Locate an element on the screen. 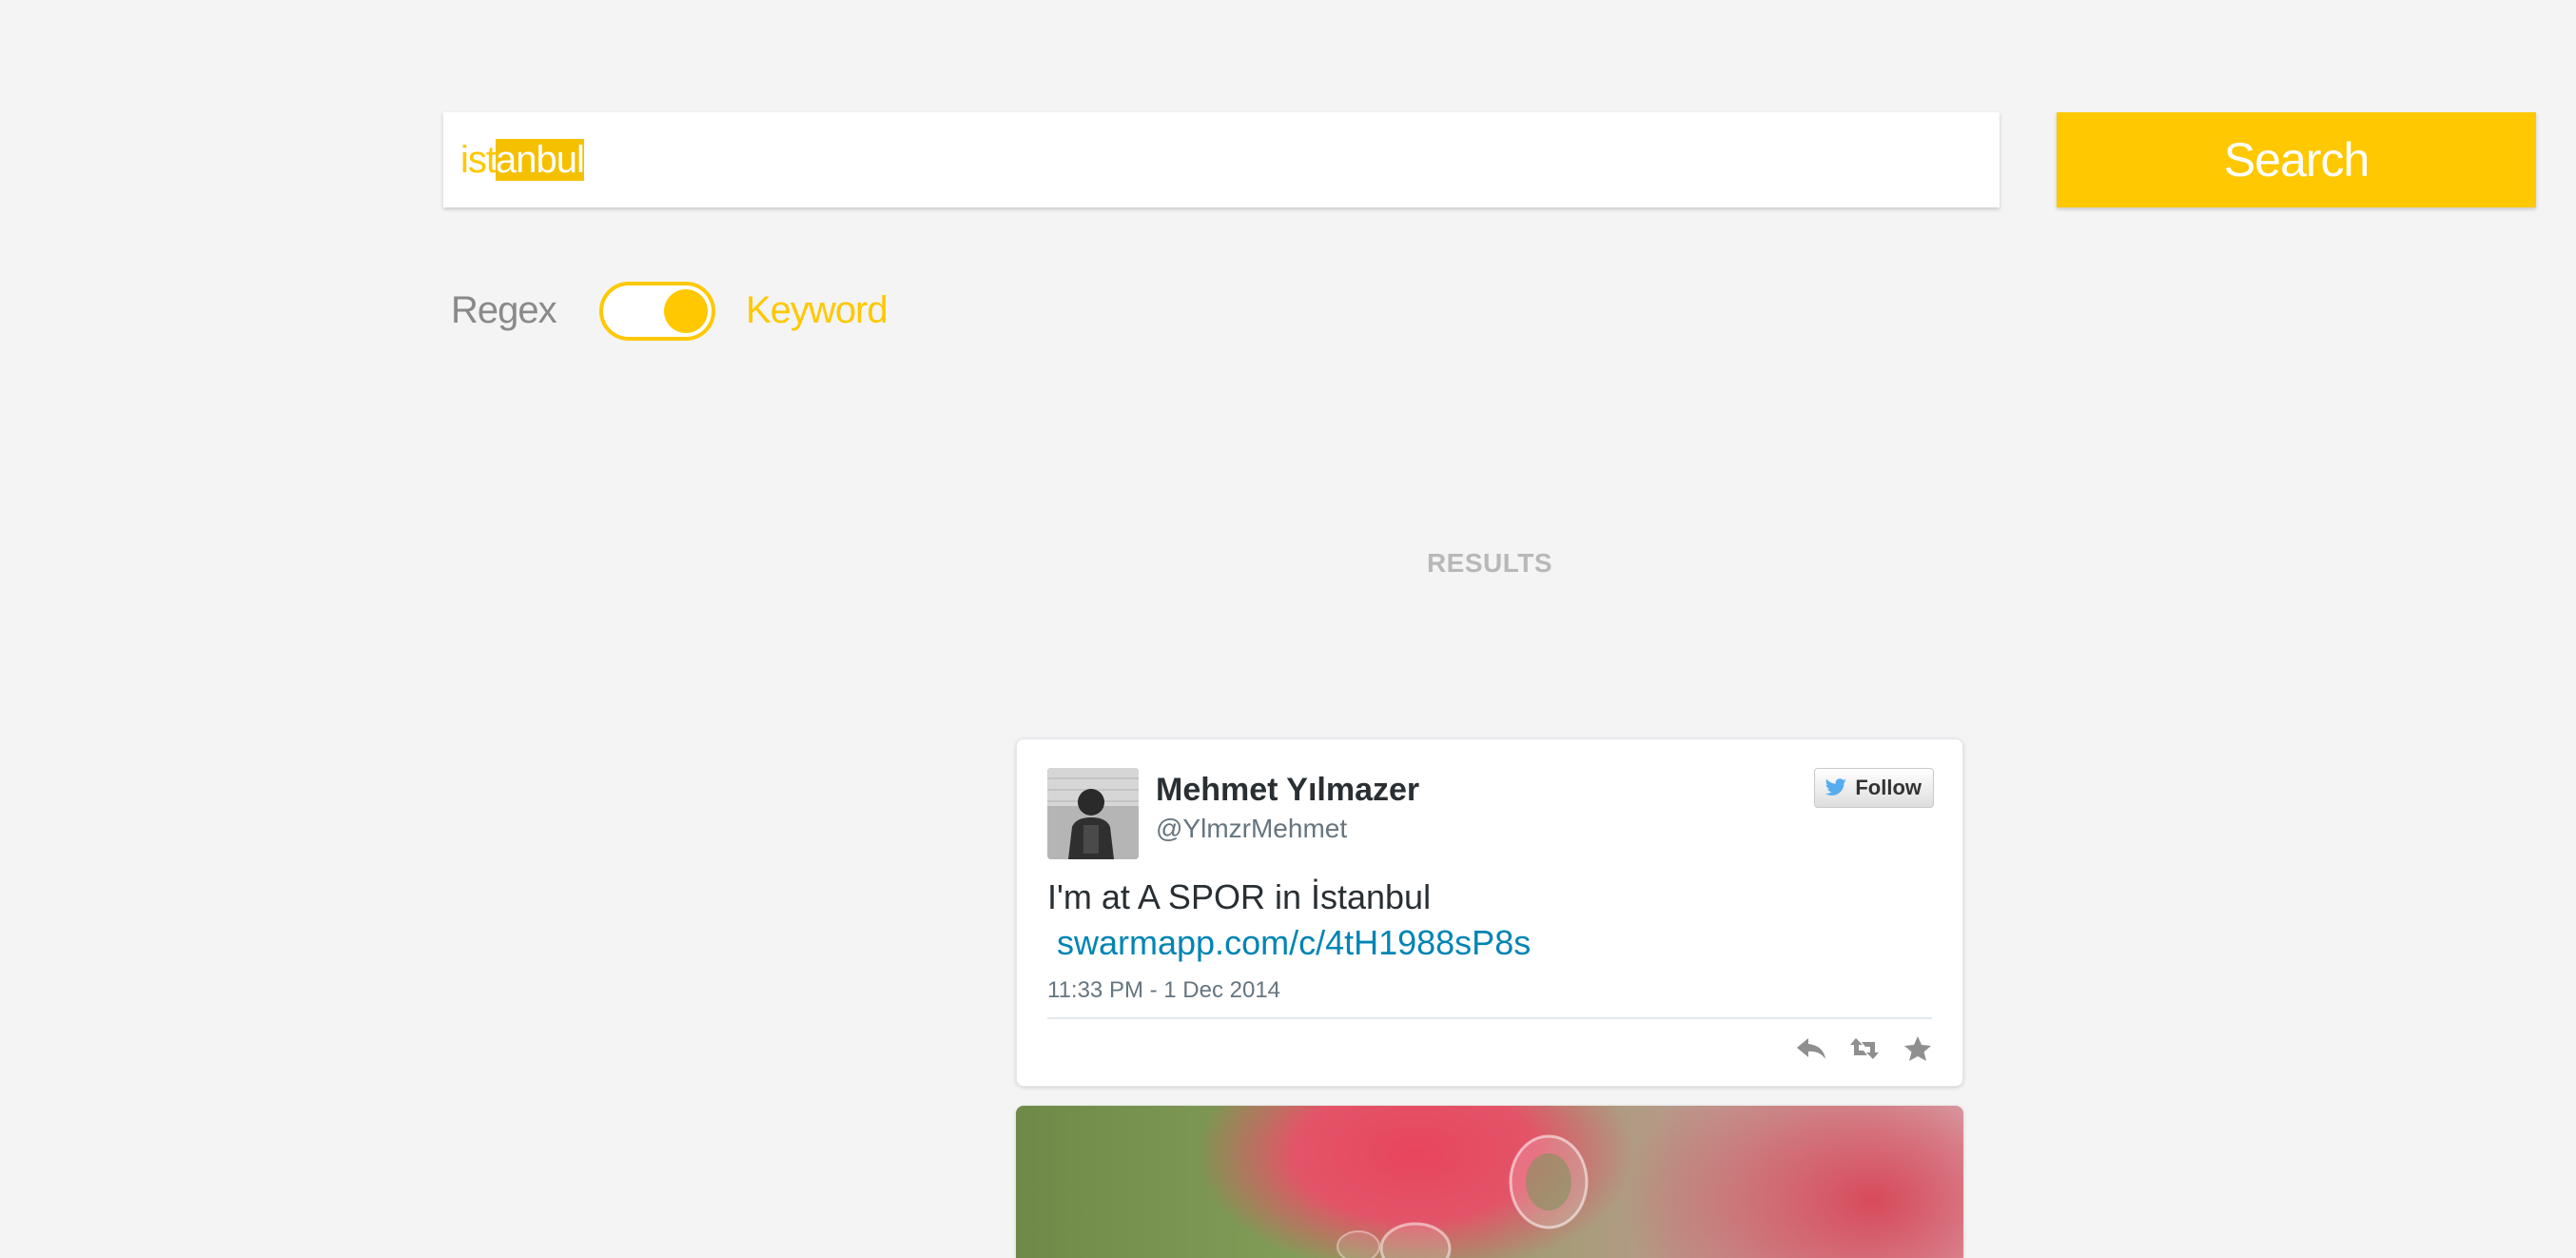  search-text-selection: anbul is located at coordinates (540, 160).